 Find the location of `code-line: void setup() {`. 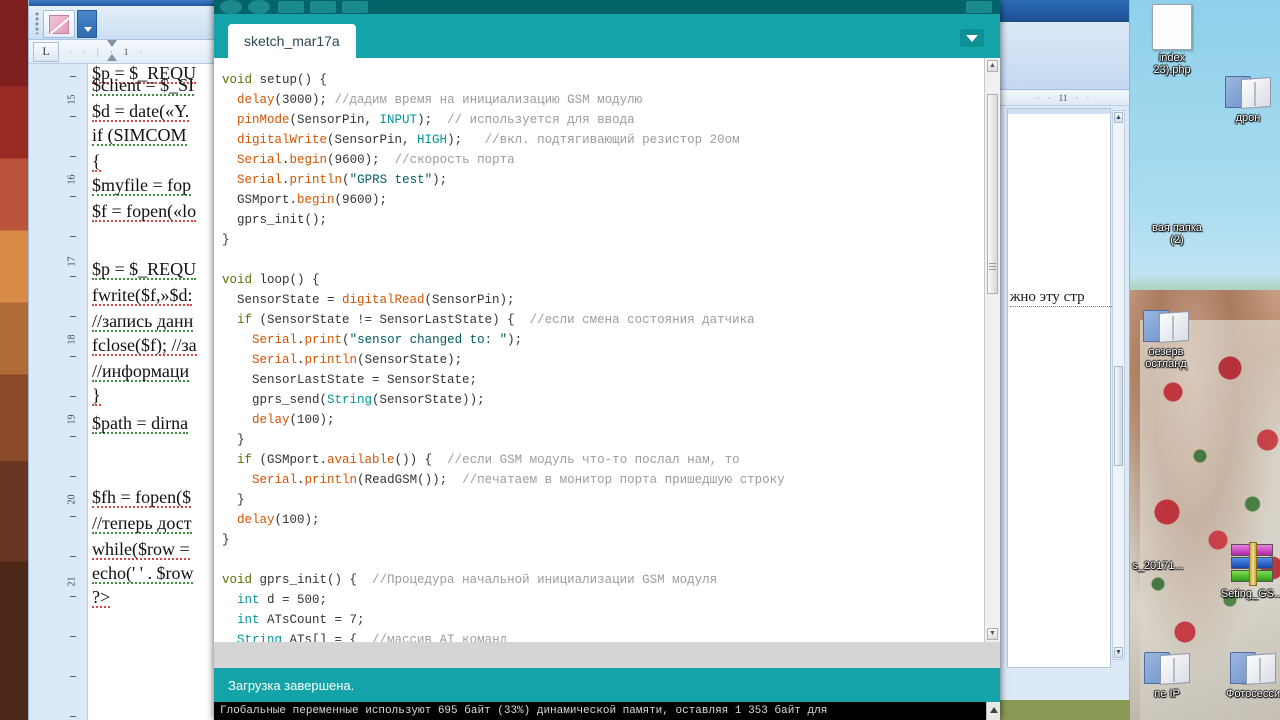

code-line: void setup() { is located at coordinates (602, 80).